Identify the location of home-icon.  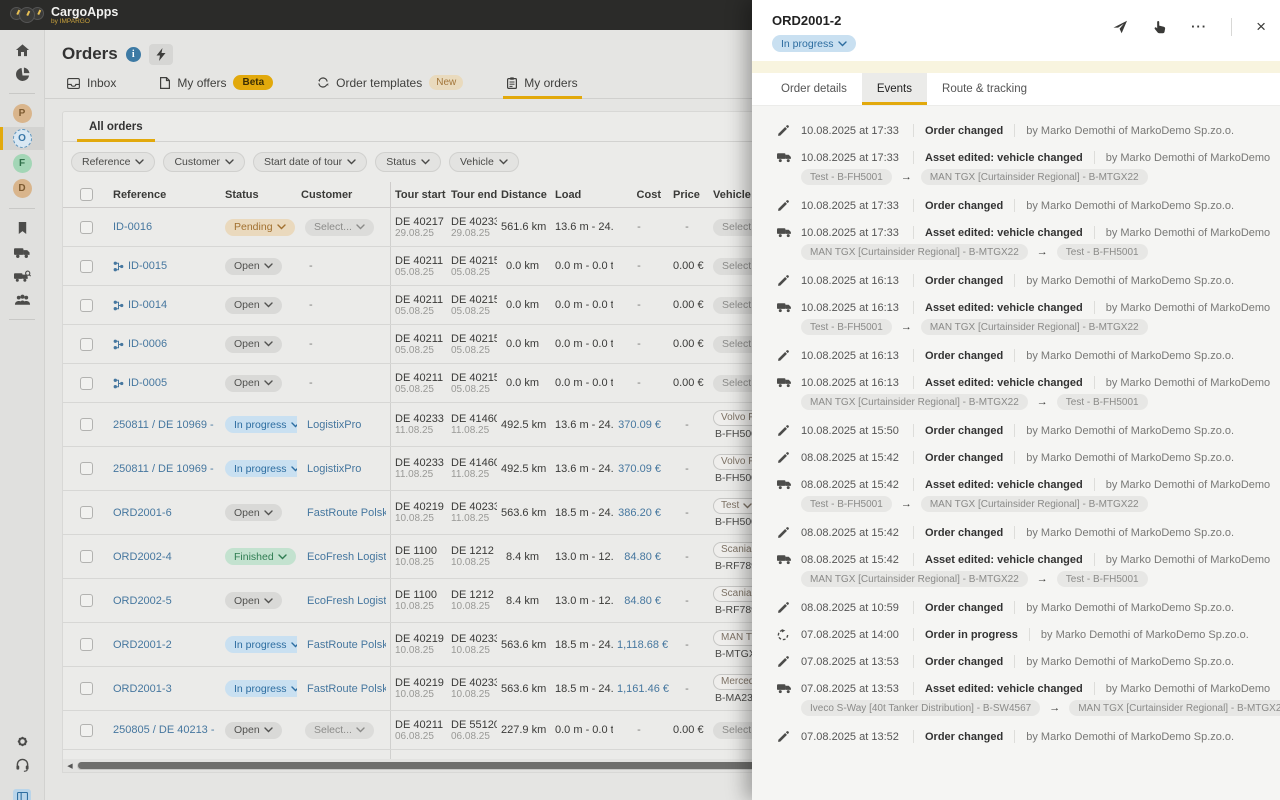
(22, 50).